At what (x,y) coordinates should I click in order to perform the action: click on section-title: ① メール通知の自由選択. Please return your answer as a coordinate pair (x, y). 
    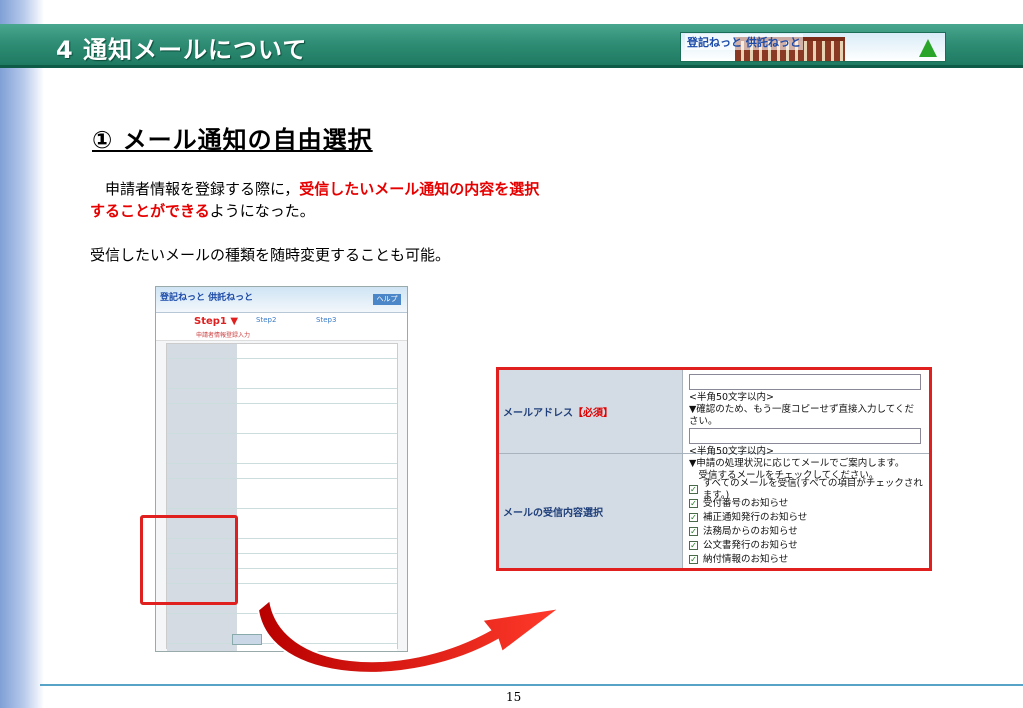
    Looking at the image, I should click on (232, 140).